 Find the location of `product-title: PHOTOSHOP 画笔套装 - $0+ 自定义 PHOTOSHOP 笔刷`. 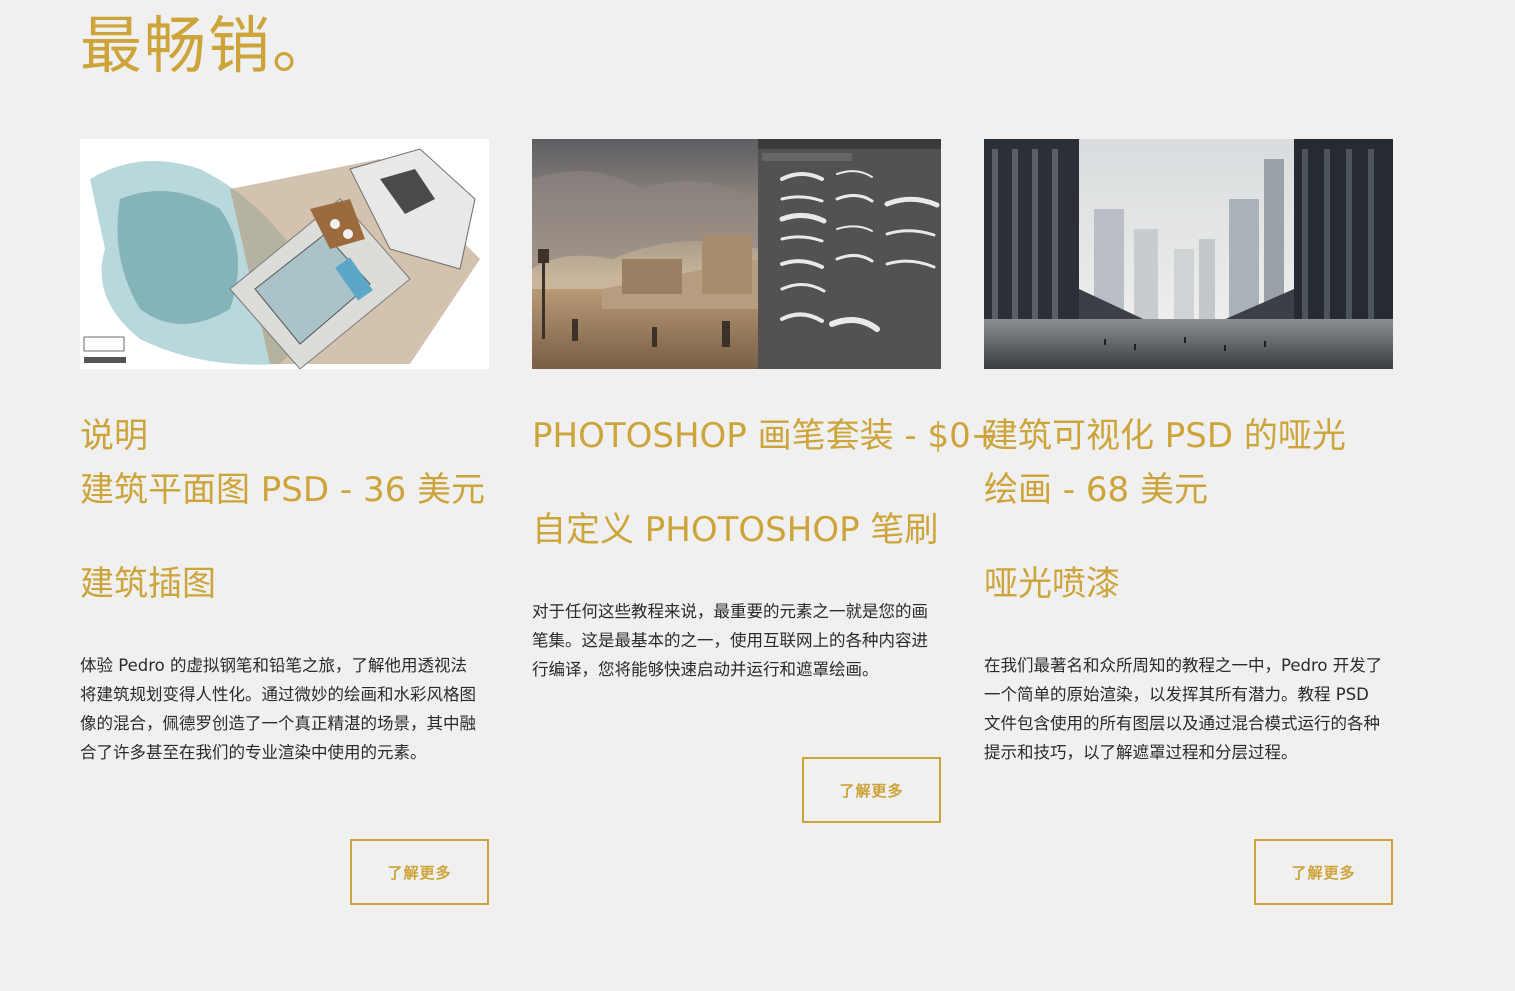

product-title: PHOTOSHOP 画笔套装 - $0+ 自定义 PHOTOSHOP 笔刷 is located at coordinates (766, 483).